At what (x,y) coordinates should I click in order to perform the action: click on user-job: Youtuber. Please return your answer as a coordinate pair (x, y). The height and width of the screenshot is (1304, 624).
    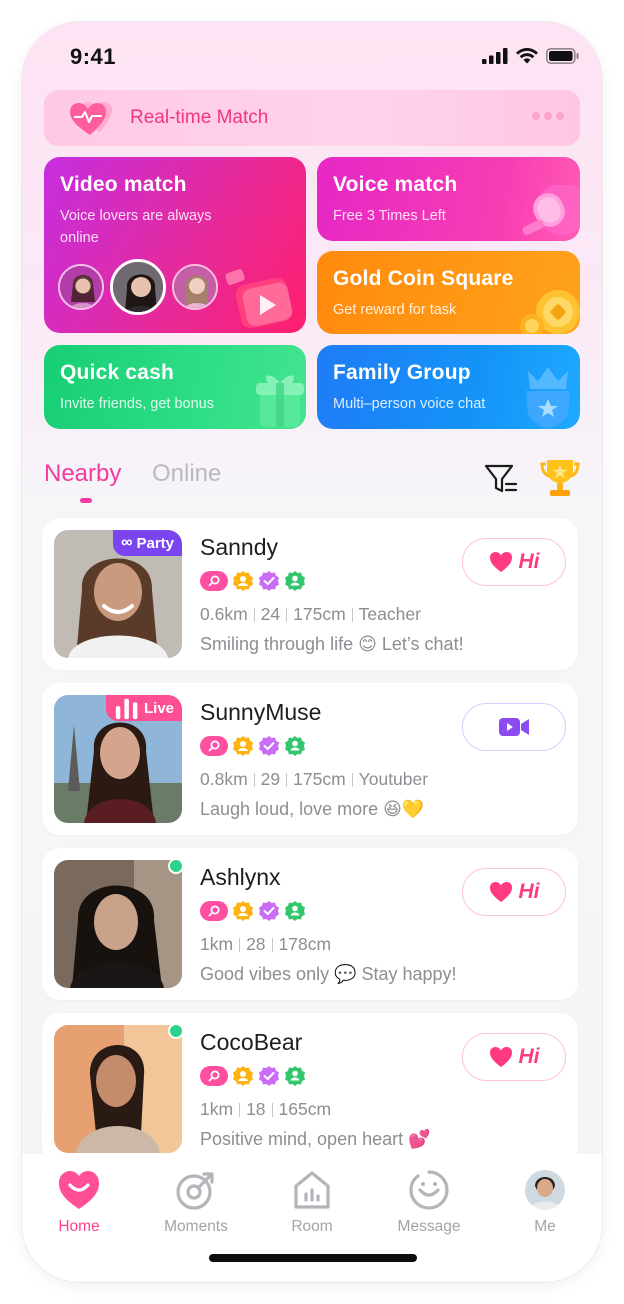
    Looking at the image, I should click on (393, 779).